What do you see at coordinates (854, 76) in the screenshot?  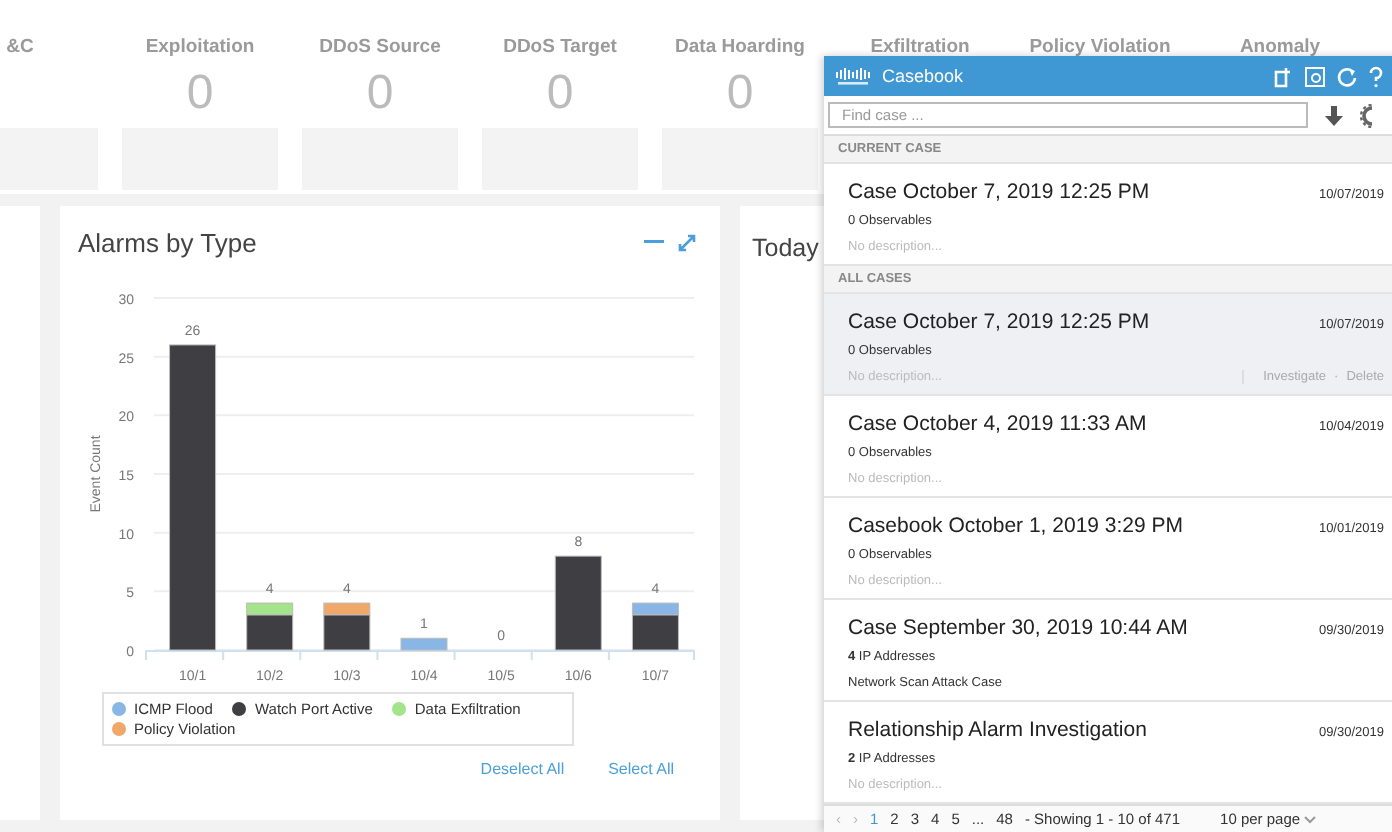 I see `bars-logo-icon` at bounding box center [854, 76].